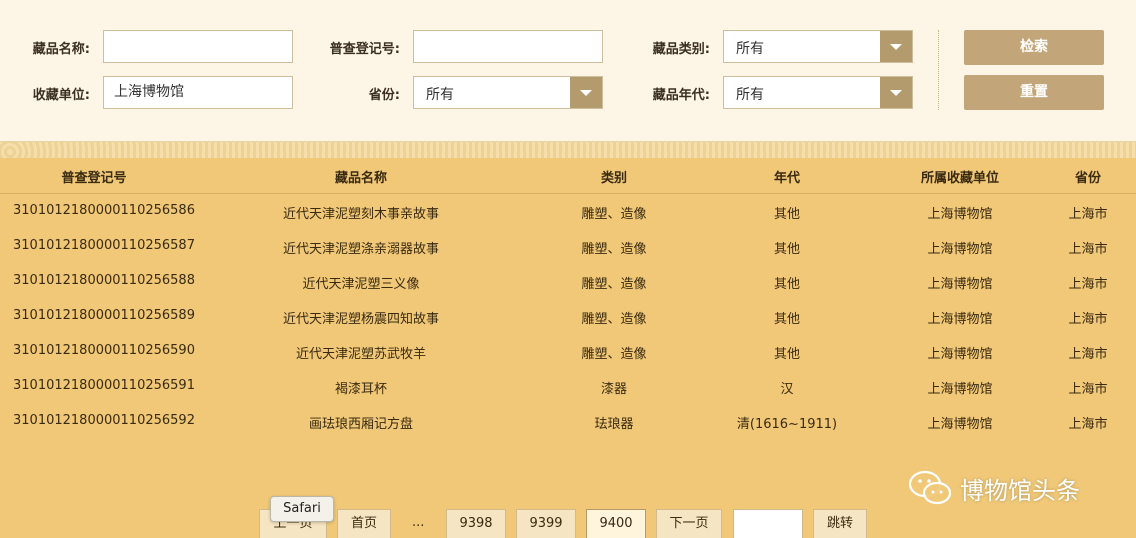  What do you see at coordinates (198, 46) in the screenshot?
I see `name-input` at bounding box center [198, 46].